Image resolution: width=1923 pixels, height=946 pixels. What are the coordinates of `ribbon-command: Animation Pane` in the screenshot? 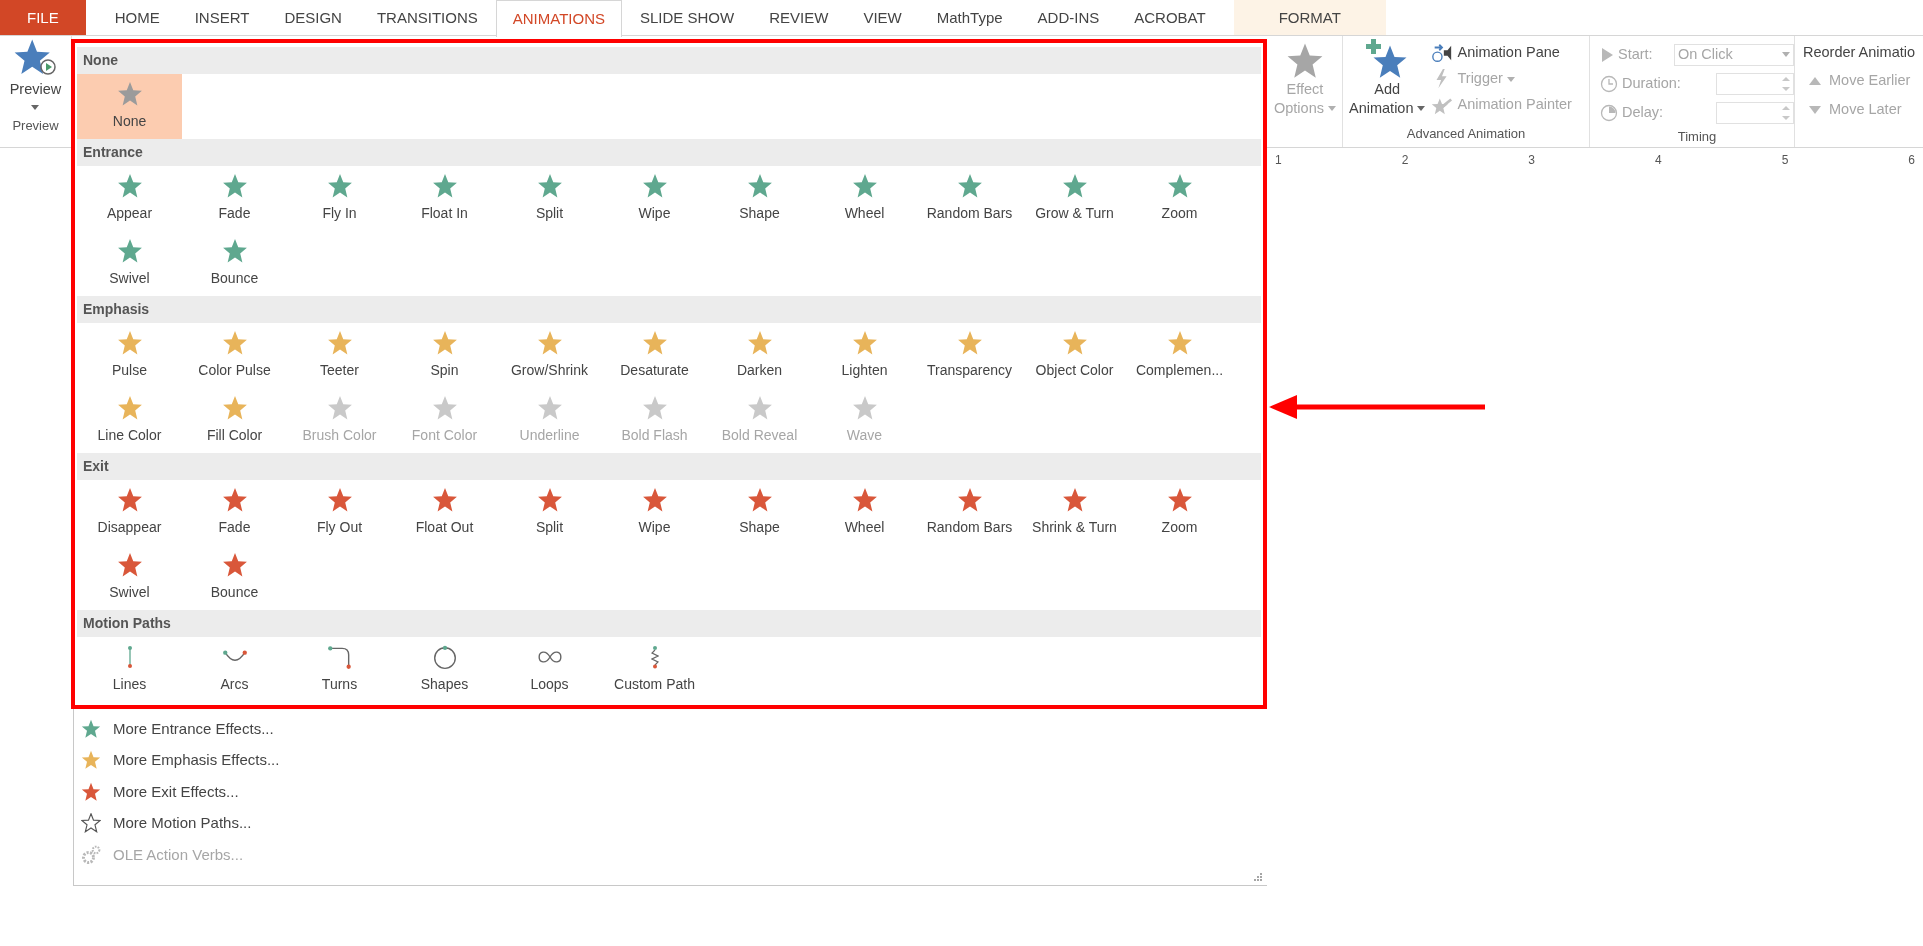 It's located at (1501, 53).